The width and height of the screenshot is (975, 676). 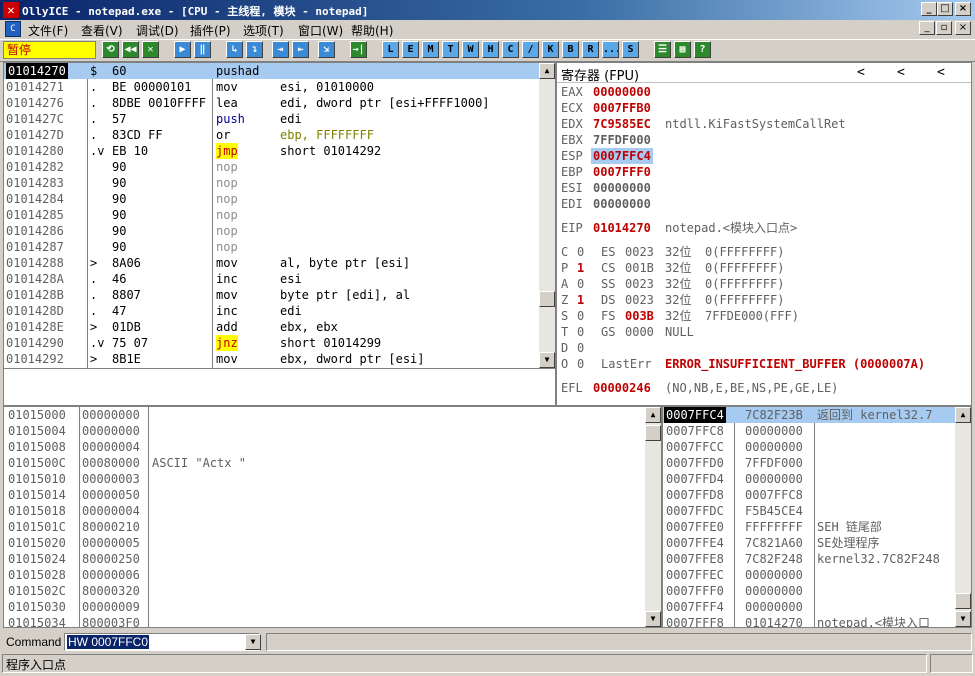 What do you see at coordinates (809, 621) in the screenshot?
I see `stack-row: 0007FFF8 01014270 notepad.<模块入口` at bounding box center [809, 621].